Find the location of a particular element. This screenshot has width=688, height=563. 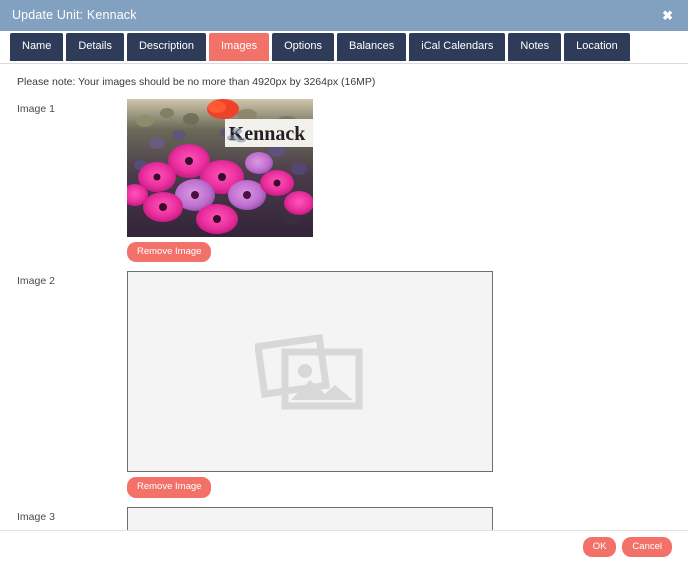

tab-location: Location is located at coordinates (597, 47).